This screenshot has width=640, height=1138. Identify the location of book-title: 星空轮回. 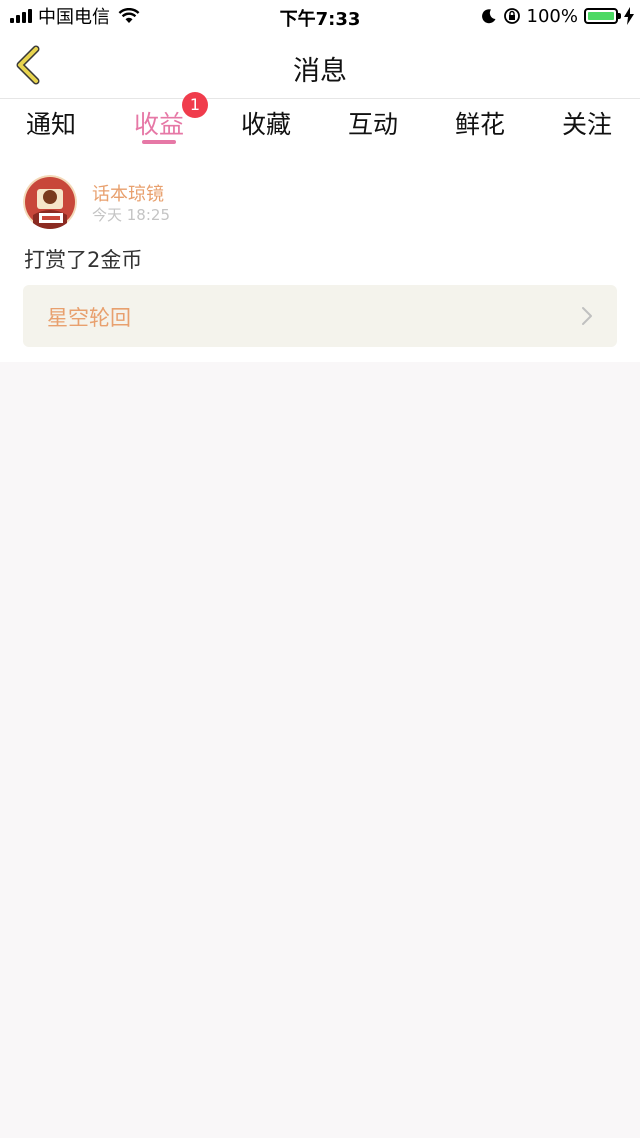
(89, 318).